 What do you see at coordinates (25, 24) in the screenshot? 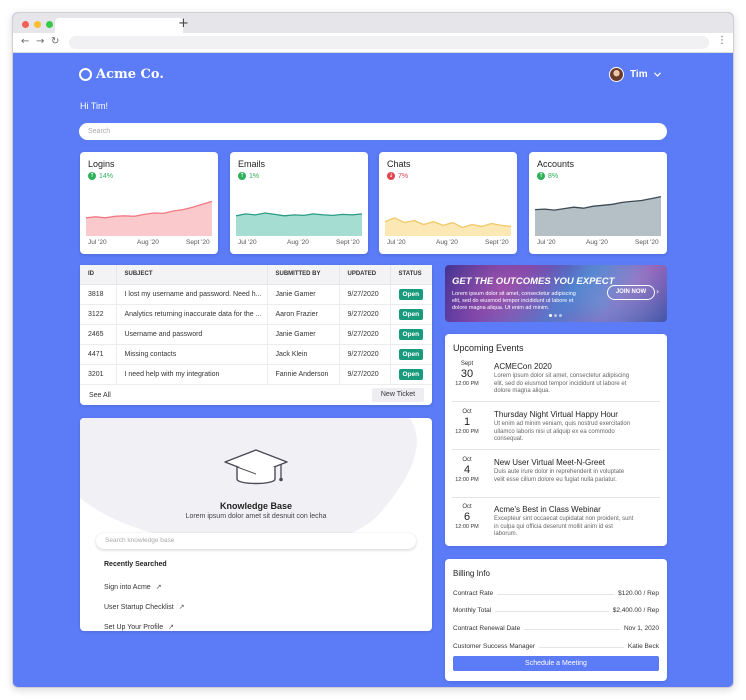
I see `close-dot` at bounding box center [25, 24].